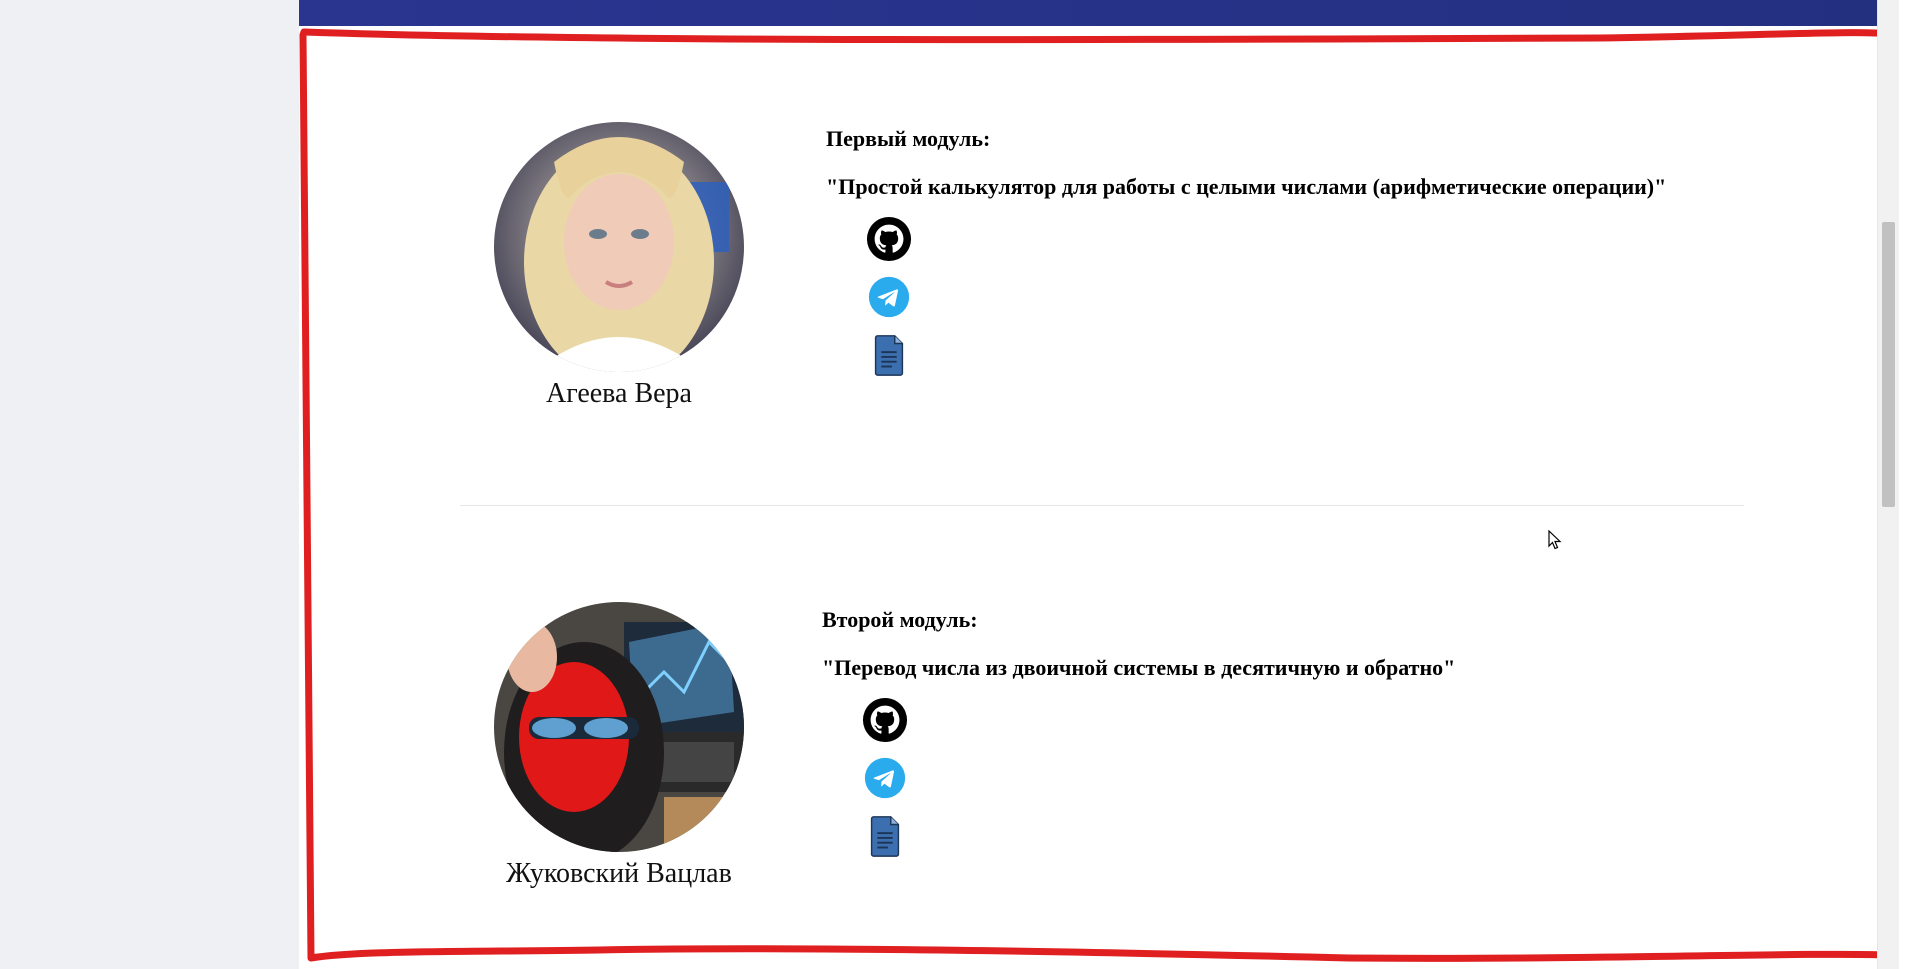 The height and width of the screenshot is (969, 1920). Describe the element at coordinates (1102, 505) in the screenshot. I see `section-divider` at that location.